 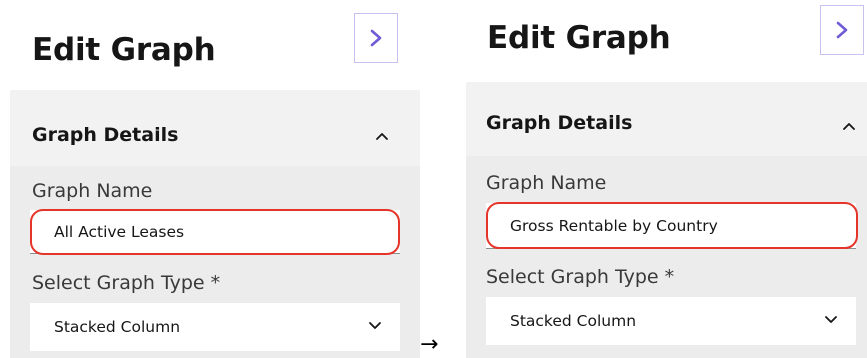 What do you see at coordinates (429, 344) in the screenshot?
I see `transition-arrow: →` at bounding box center [429, 344].